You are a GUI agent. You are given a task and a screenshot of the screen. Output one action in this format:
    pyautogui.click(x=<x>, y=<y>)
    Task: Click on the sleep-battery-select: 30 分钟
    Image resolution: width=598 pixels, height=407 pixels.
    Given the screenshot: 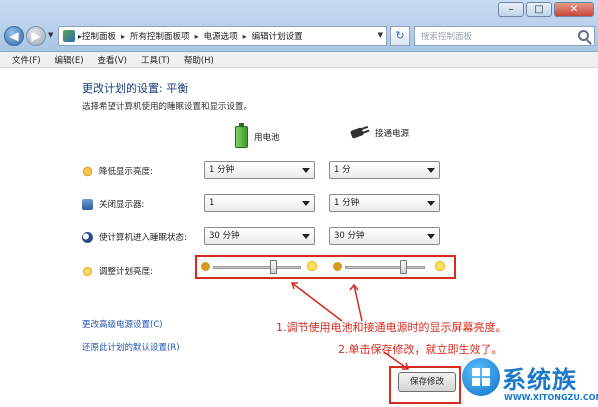 What is the action you would take?
    pyautogui.click(x=259, y=236)
    